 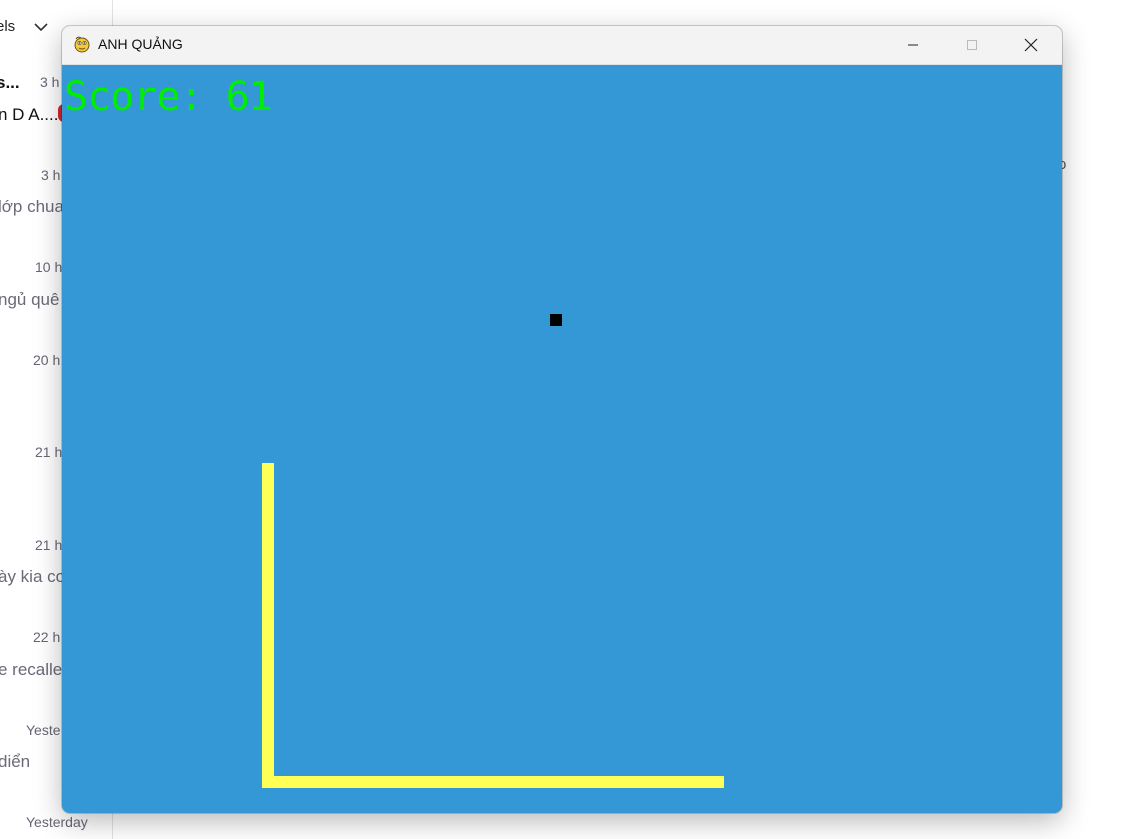 I want to click on title-bar: ANH QUẢNG, so click(x=562, y=45).